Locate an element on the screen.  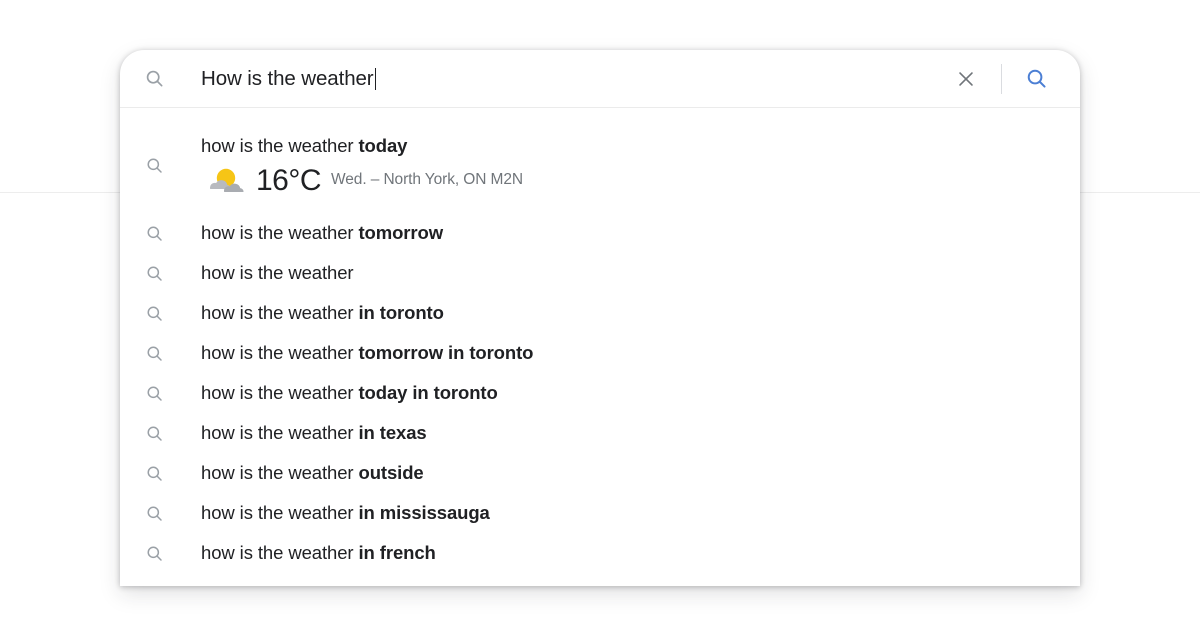
partly-cloudy-icon is located at coordinates (226, 181).